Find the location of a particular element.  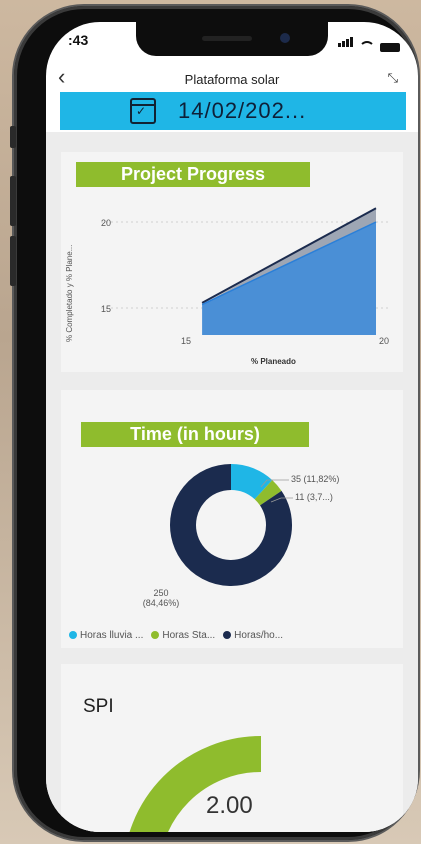

y-tick-20: 20 is located at coordinates (106, 223).